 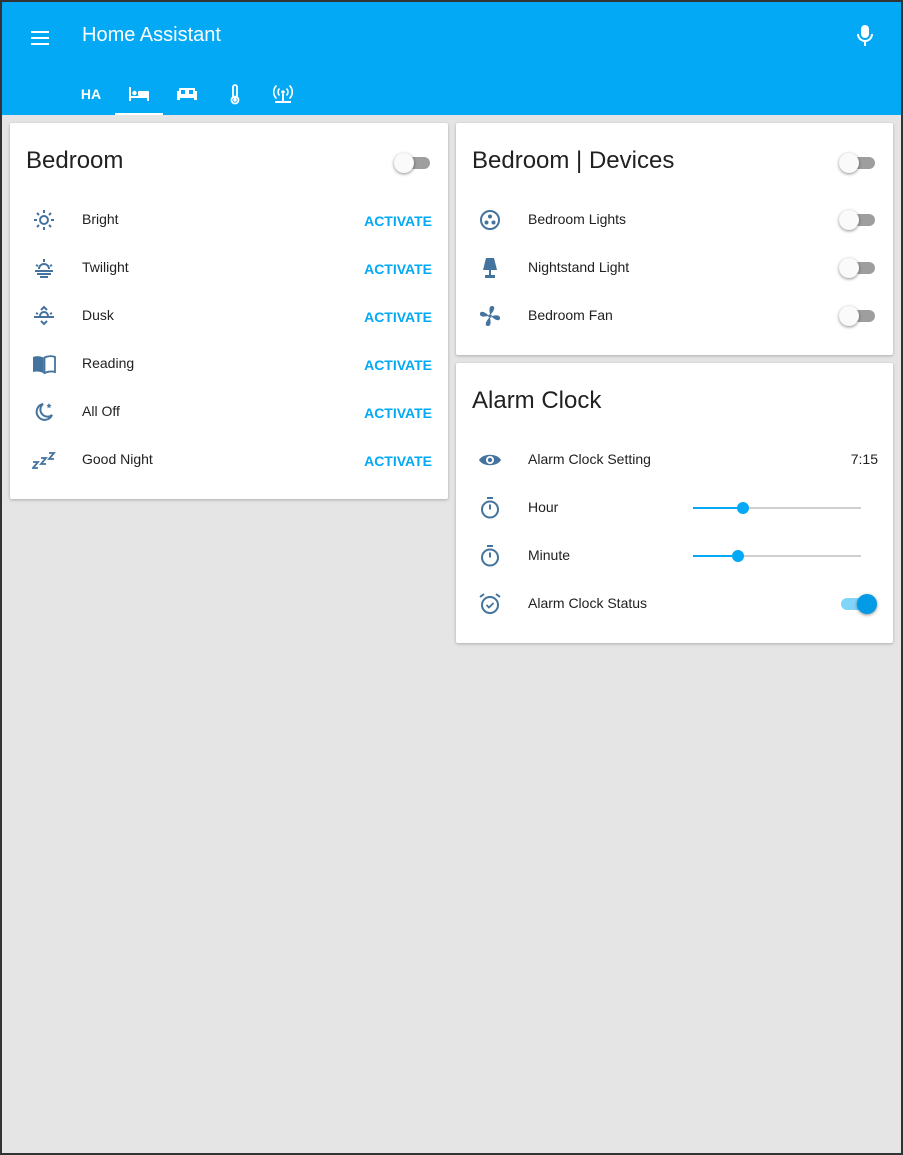 I want to click on activate-good-night-button: ACTIVATE, so click(x=398, y=461).